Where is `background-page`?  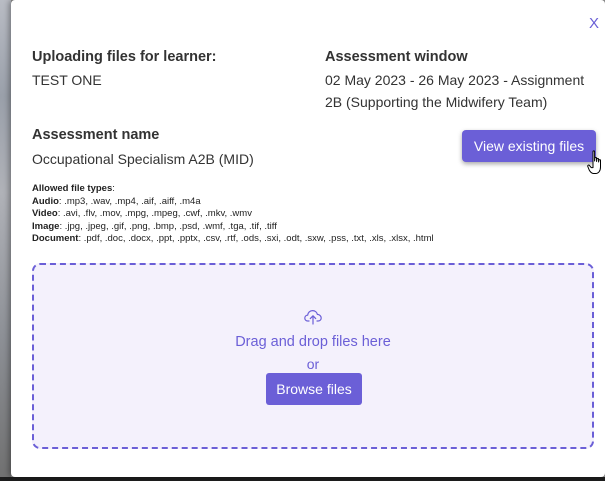 background-page is located at coordinates (5, 240).